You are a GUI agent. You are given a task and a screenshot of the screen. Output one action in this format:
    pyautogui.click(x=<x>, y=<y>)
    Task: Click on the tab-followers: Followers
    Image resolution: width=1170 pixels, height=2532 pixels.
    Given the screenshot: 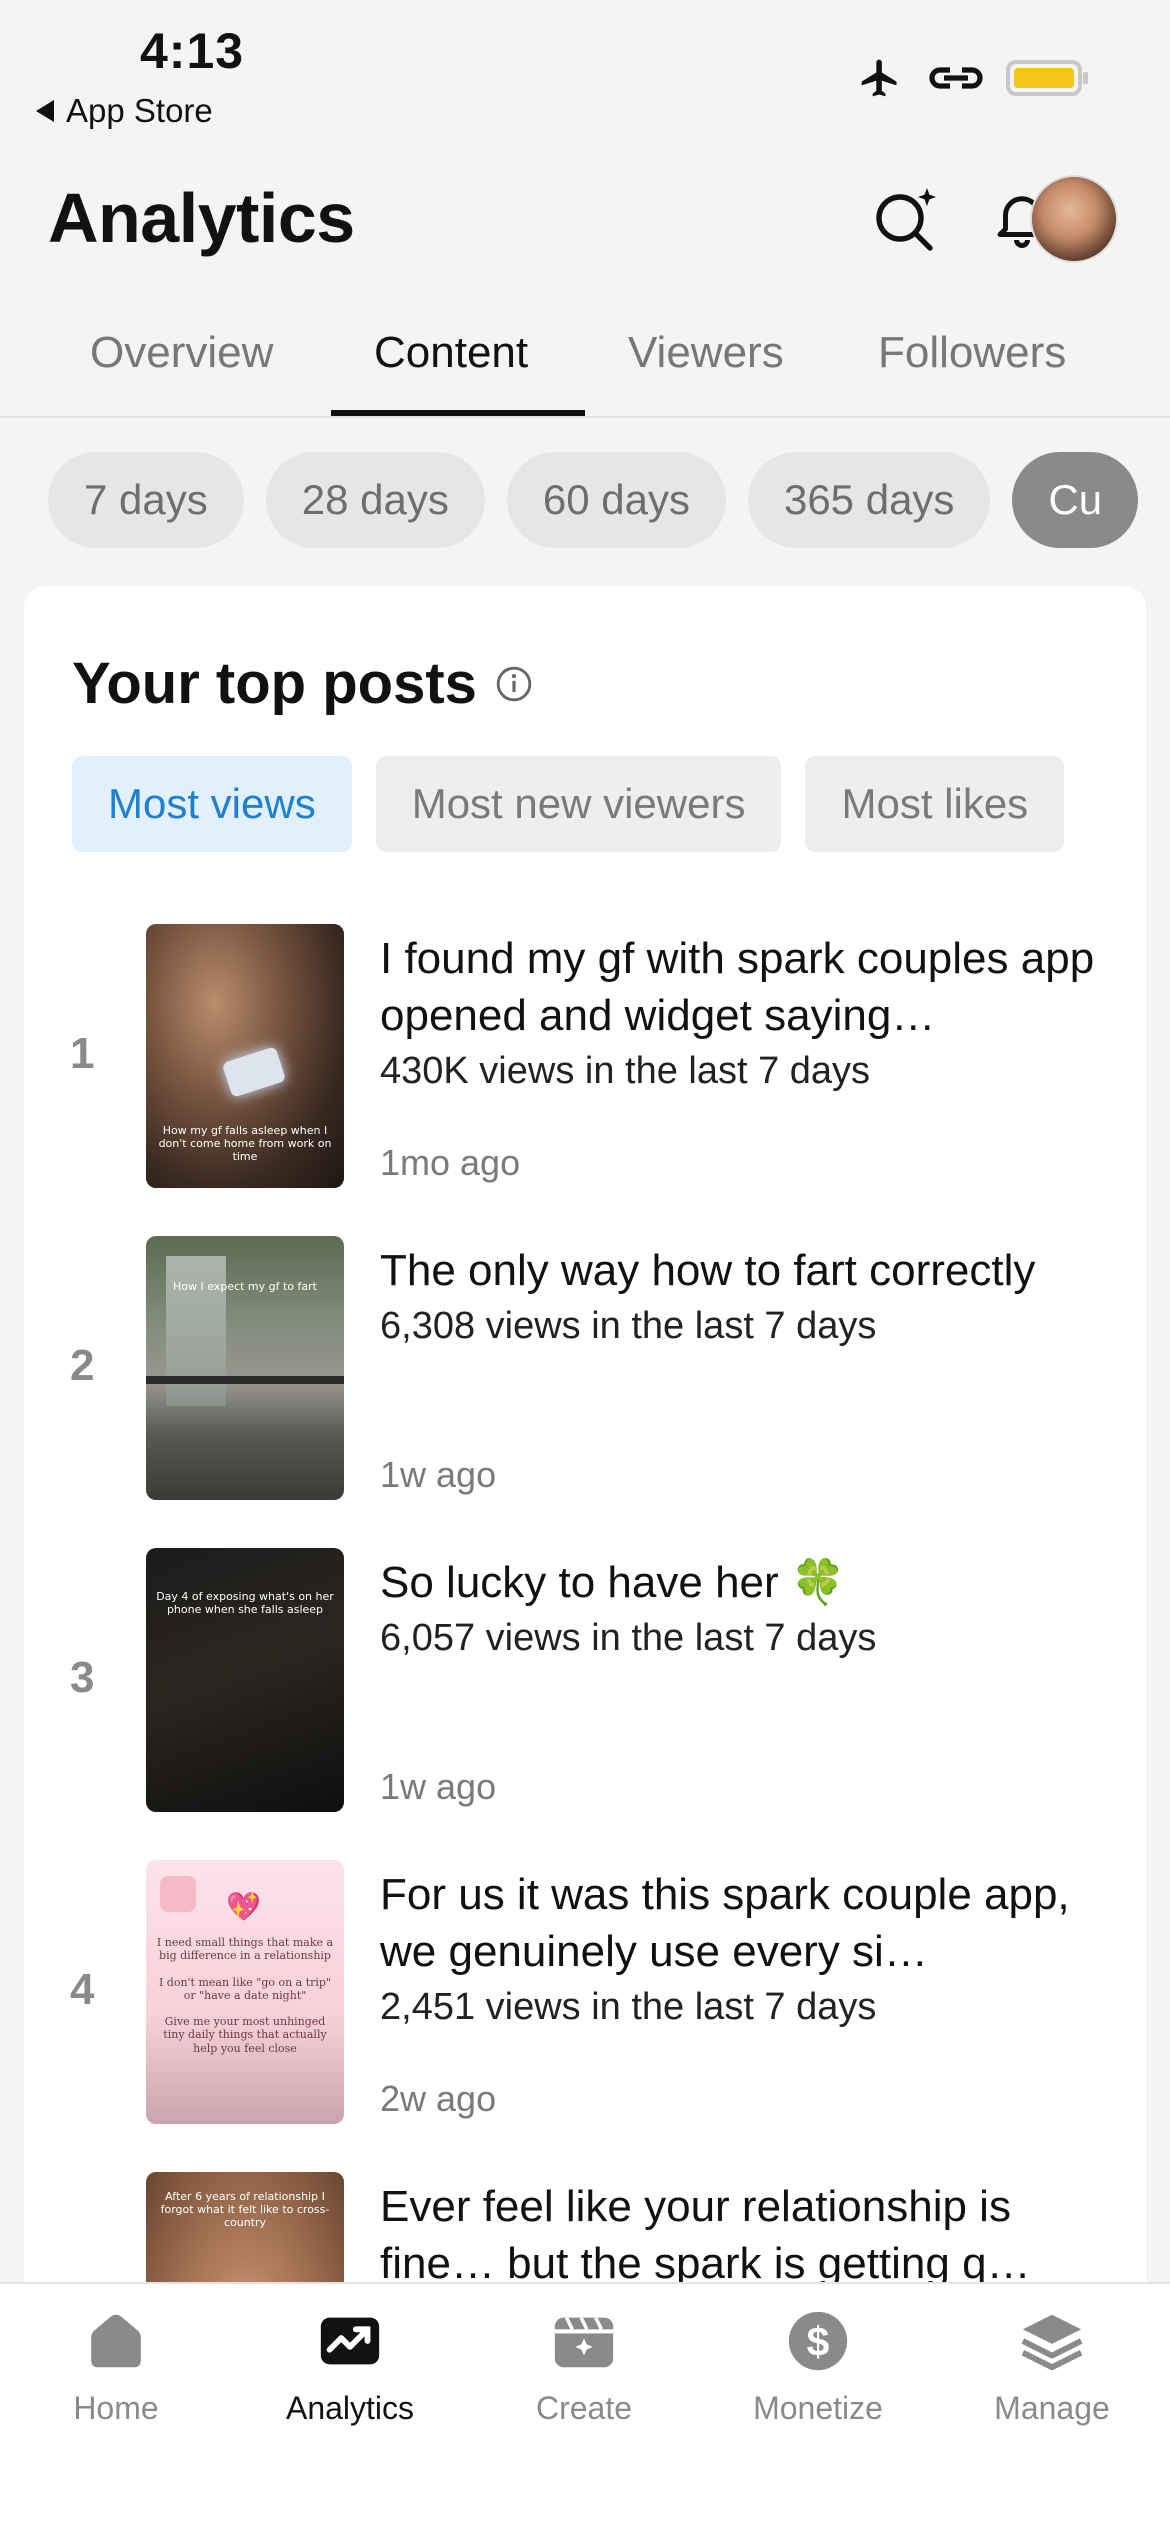 What is the action you would take?
    pyautogui.click(x=972, y=353)
    